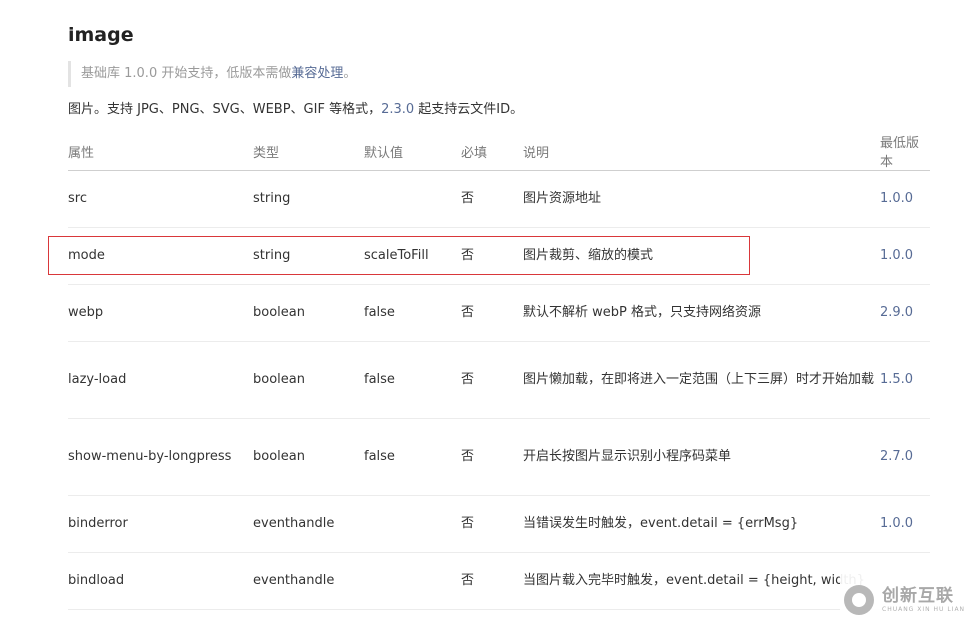 This screenshot has width=978, height=626. I want to click on cell-default: scaleToFill, so click(412, 256).